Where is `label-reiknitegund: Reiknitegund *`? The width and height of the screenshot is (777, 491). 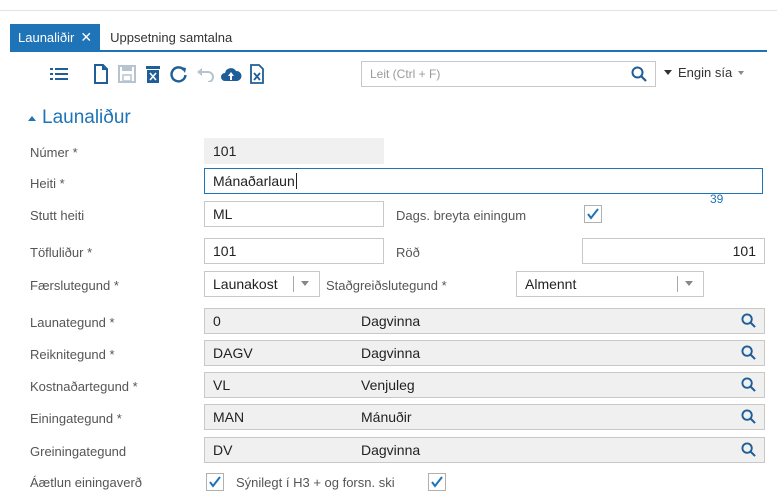
label-reiknitegund: Reiknitegund * is located at coordinates (72, 354).